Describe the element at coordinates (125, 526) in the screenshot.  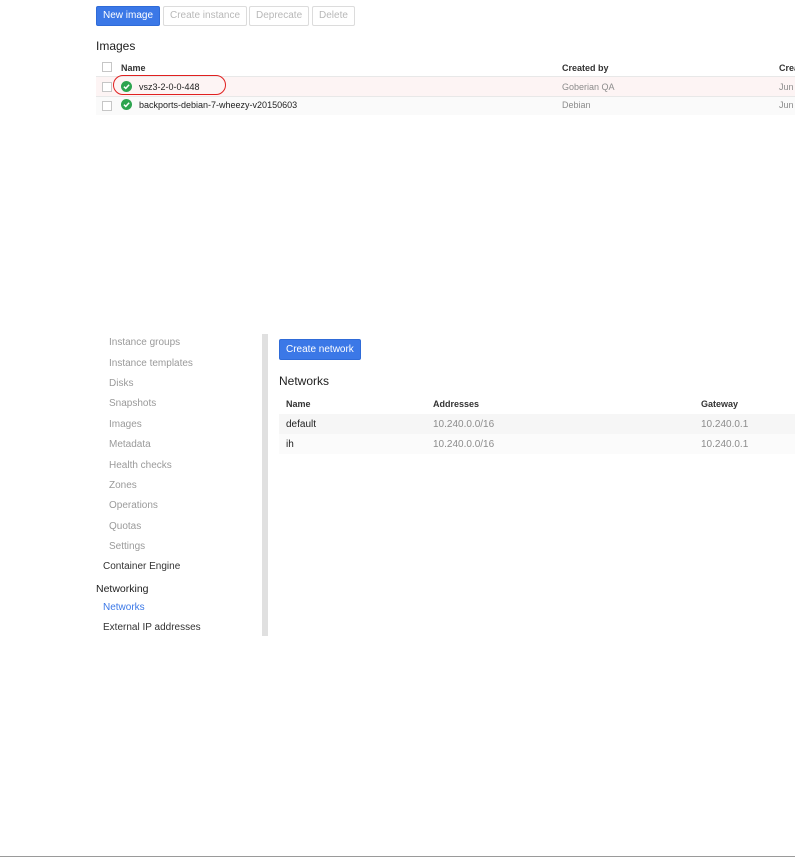
I see `nav-quotas: Quotas` at that location.